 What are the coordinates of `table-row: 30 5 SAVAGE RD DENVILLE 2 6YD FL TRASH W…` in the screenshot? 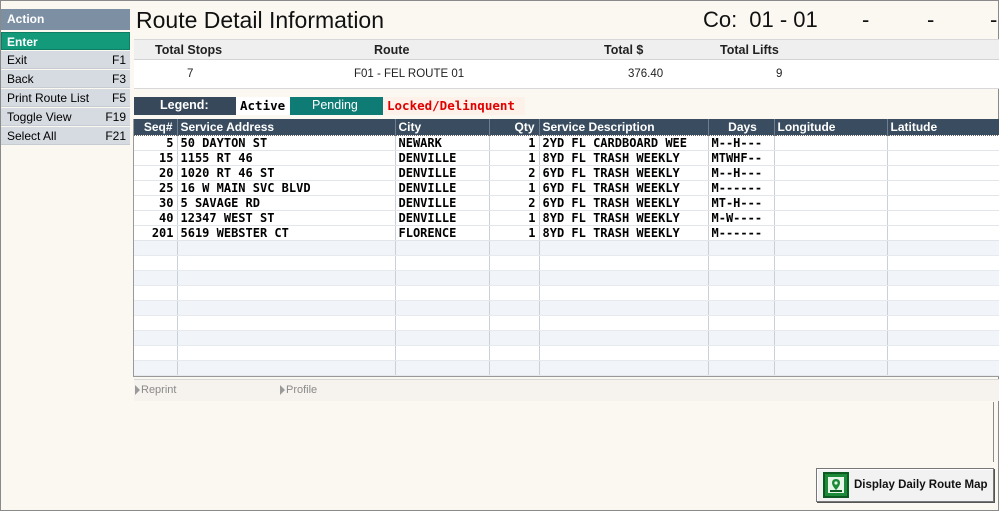 It's located at (566, 203).